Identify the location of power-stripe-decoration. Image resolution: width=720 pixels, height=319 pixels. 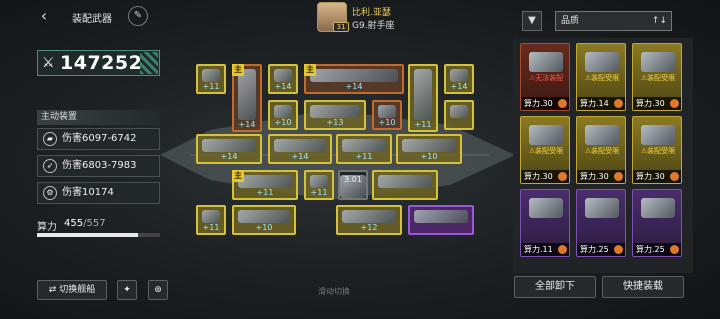
(149, 63).